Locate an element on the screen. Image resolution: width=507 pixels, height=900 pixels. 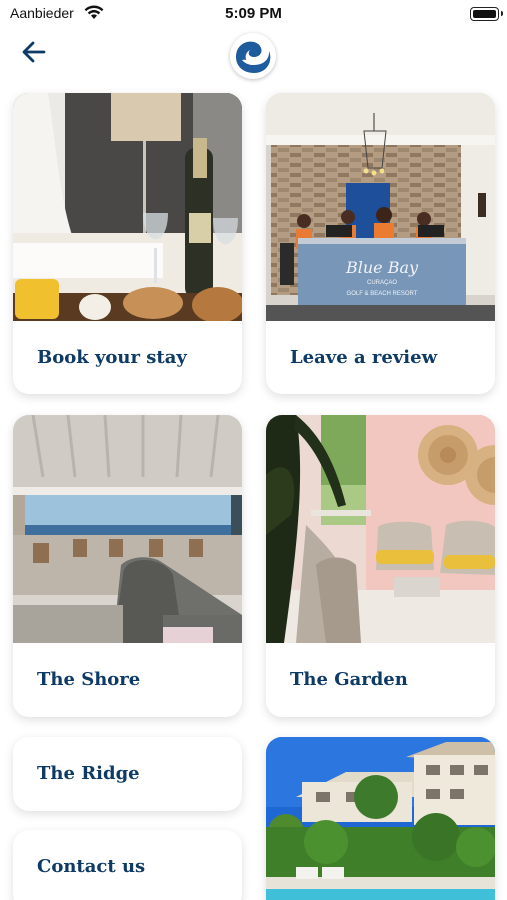
tile-label: Leave a review is located at coordinates (364, 357).